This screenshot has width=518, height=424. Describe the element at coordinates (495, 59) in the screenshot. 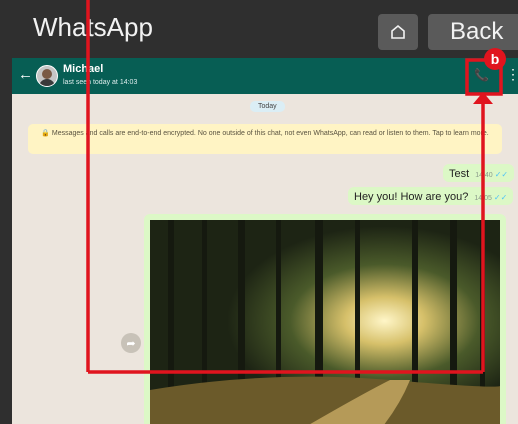

I see `annotation-badge: b` at that location.